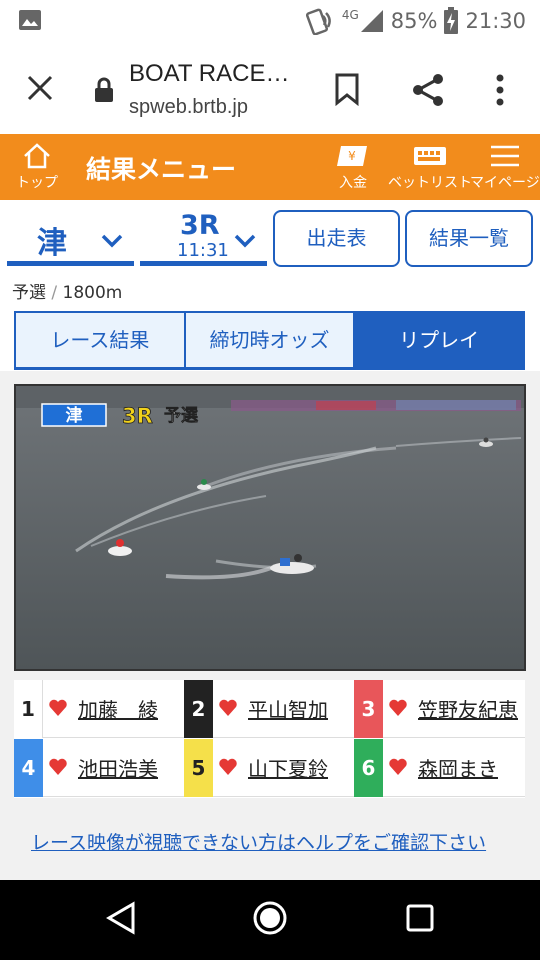 This screenshot has width=540, height=960. Describe the element at coordinates (40, 88) in the screenshot. I see `close-icon` at that location.